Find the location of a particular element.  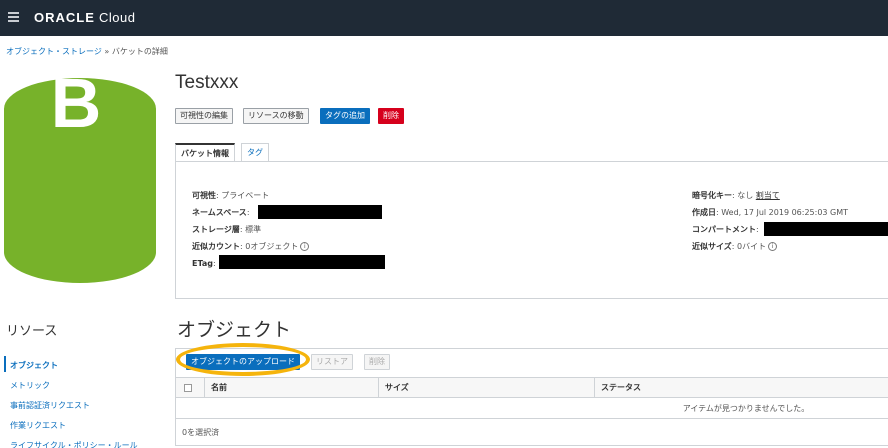

etag-row: ETag: is located at coordinates (204, 263).